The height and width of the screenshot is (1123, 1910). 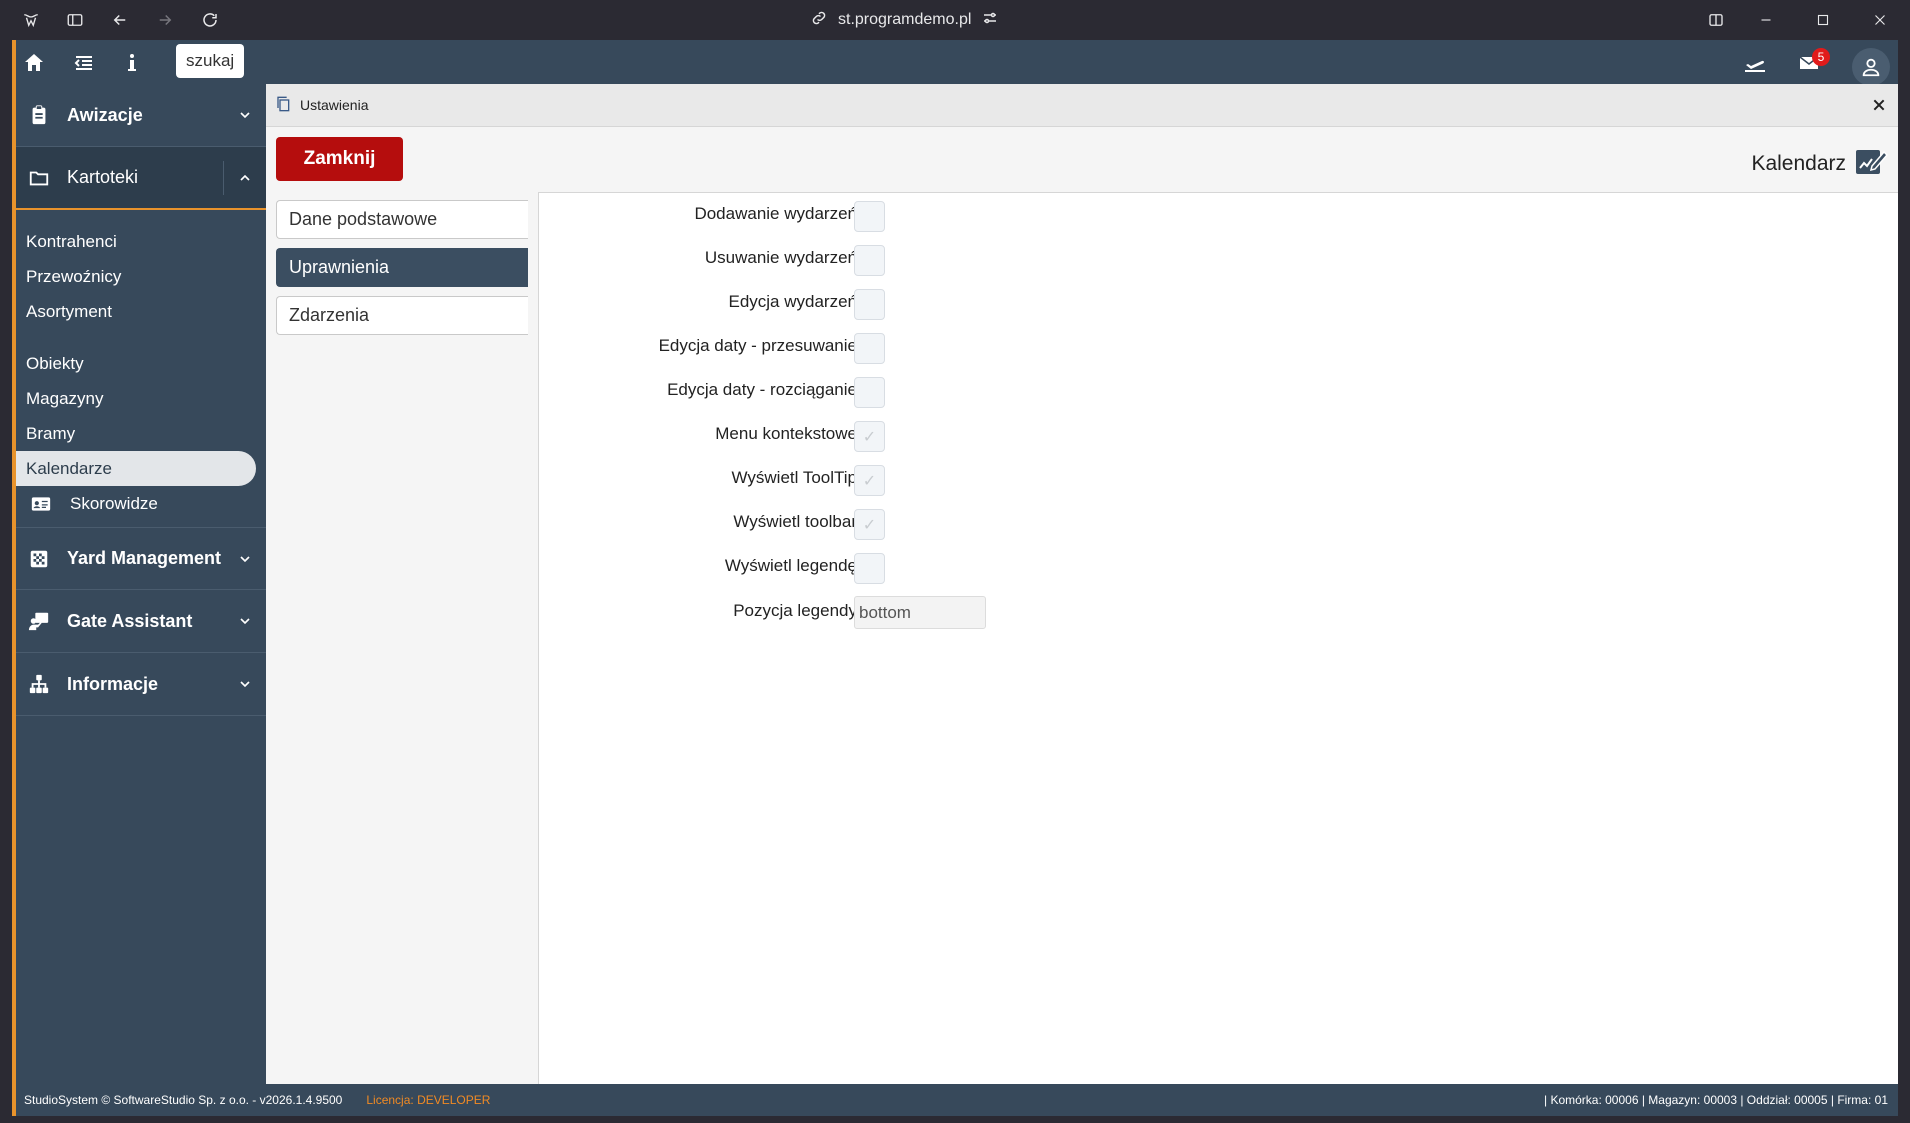 I want to click on sidebar-section-label: Yard Management, so click(x=144, y=558).